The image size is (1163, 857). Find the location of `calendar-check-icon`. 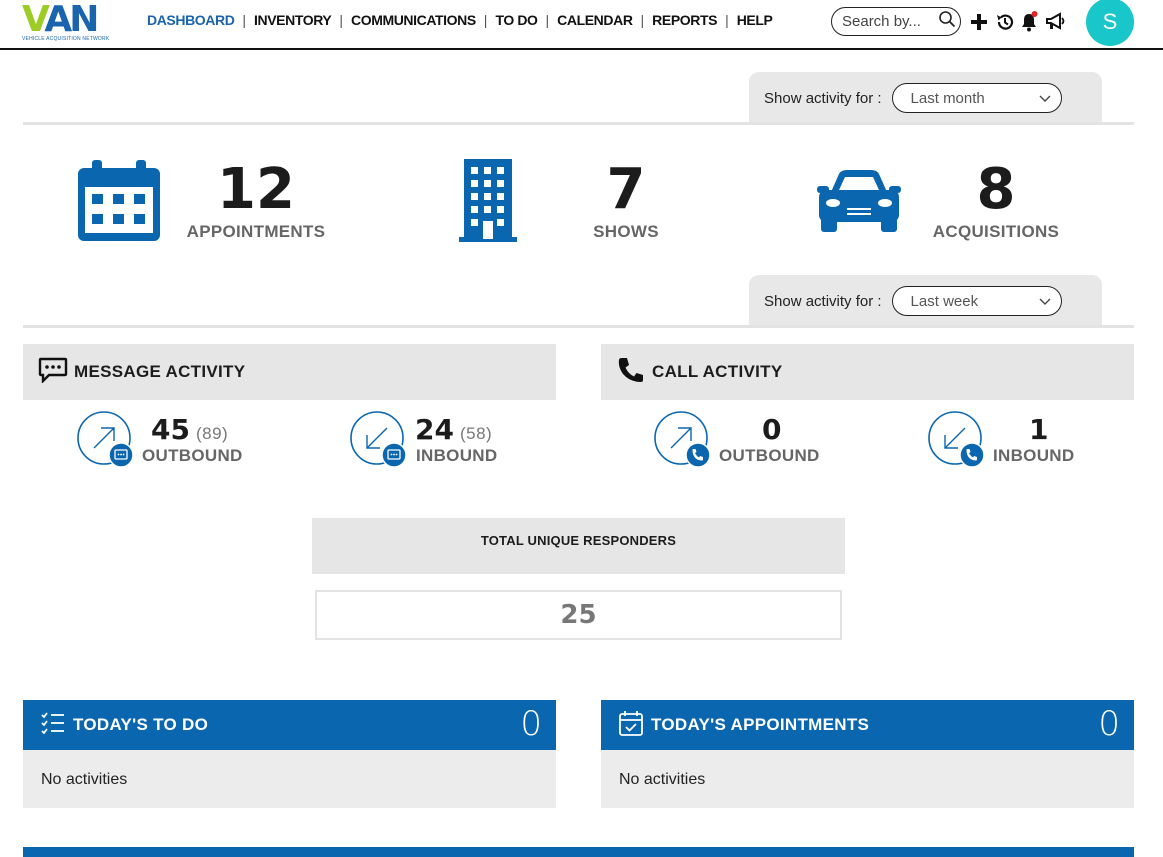

calendar-check-icon is located at coordinates (631, 725).